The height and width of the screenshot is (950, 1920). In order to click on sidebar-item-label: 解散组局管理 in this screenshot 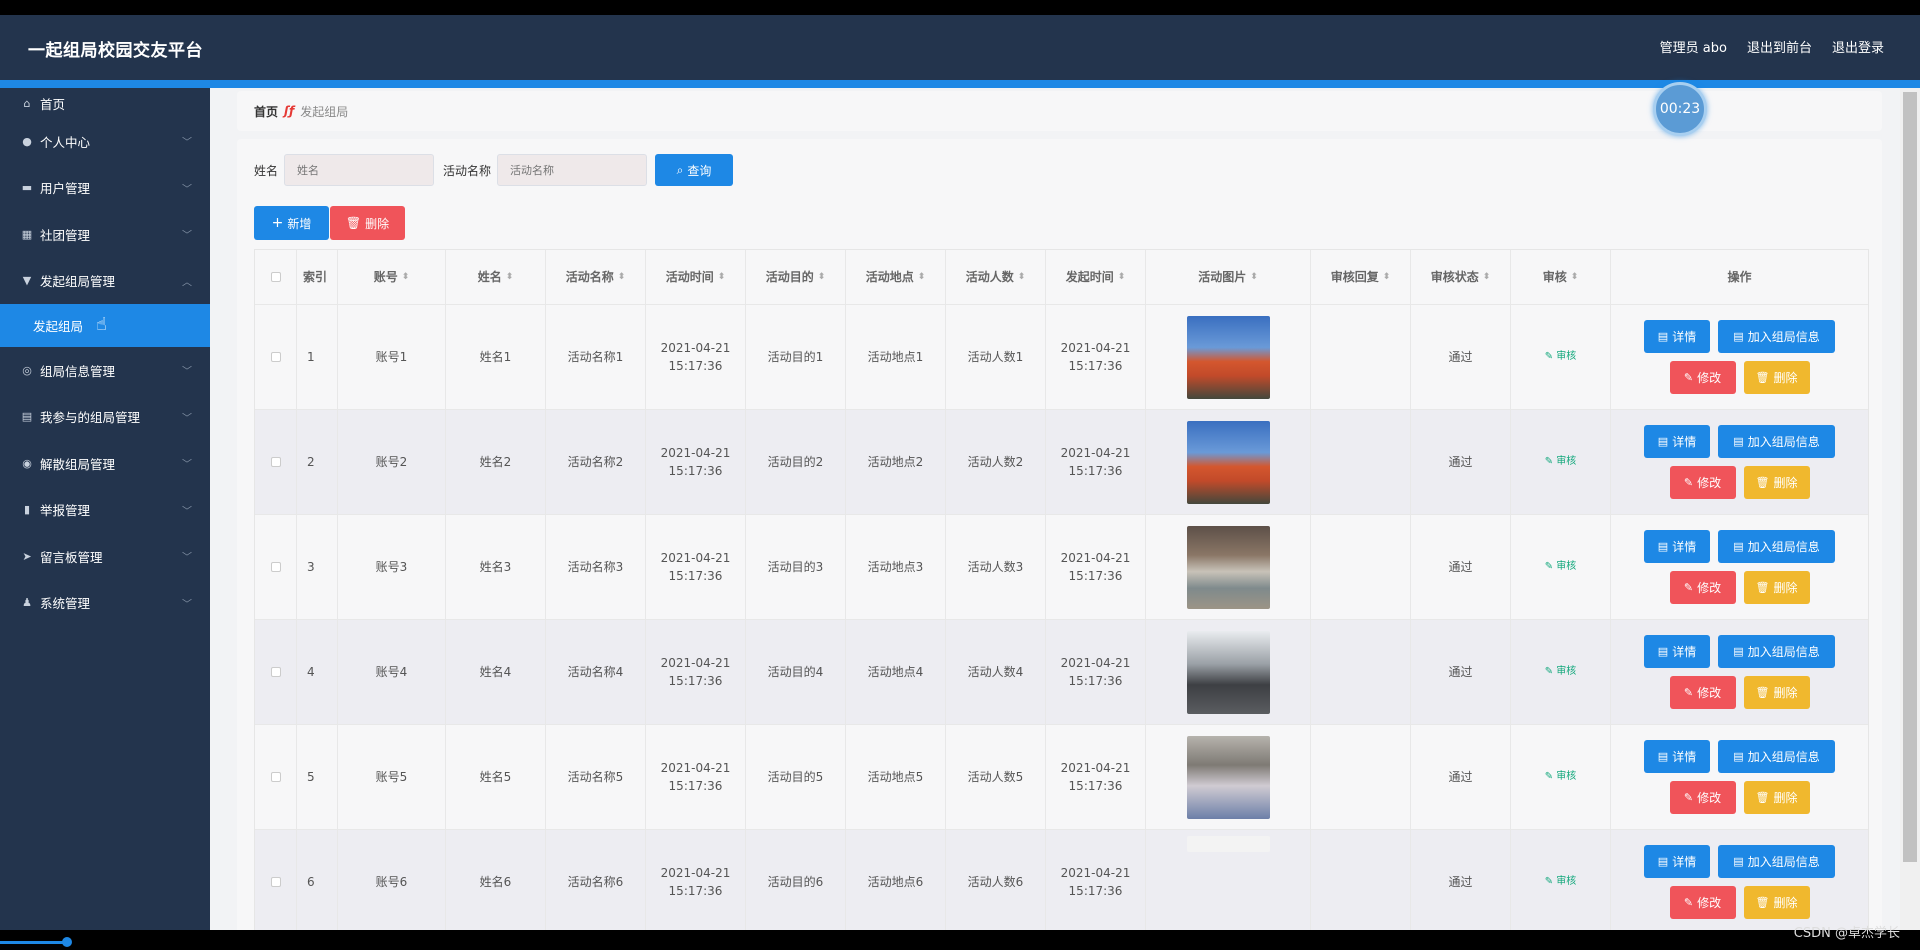, I will do `click(78, 464)`.